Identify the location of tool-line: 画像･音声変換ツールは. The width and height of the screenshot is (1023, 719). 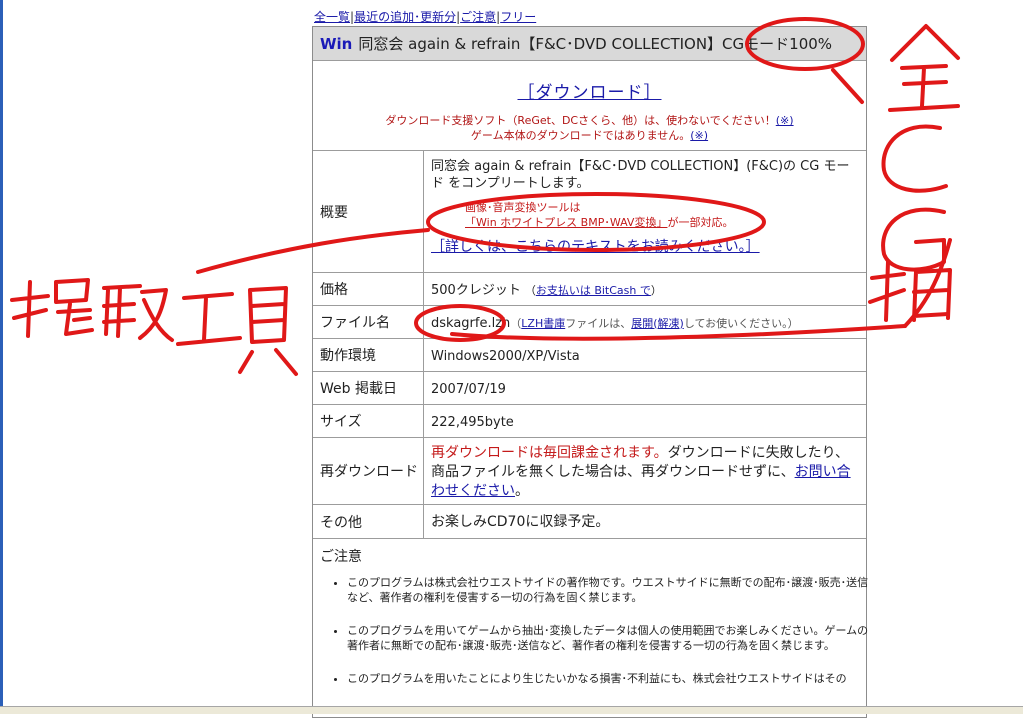
(523, 207).